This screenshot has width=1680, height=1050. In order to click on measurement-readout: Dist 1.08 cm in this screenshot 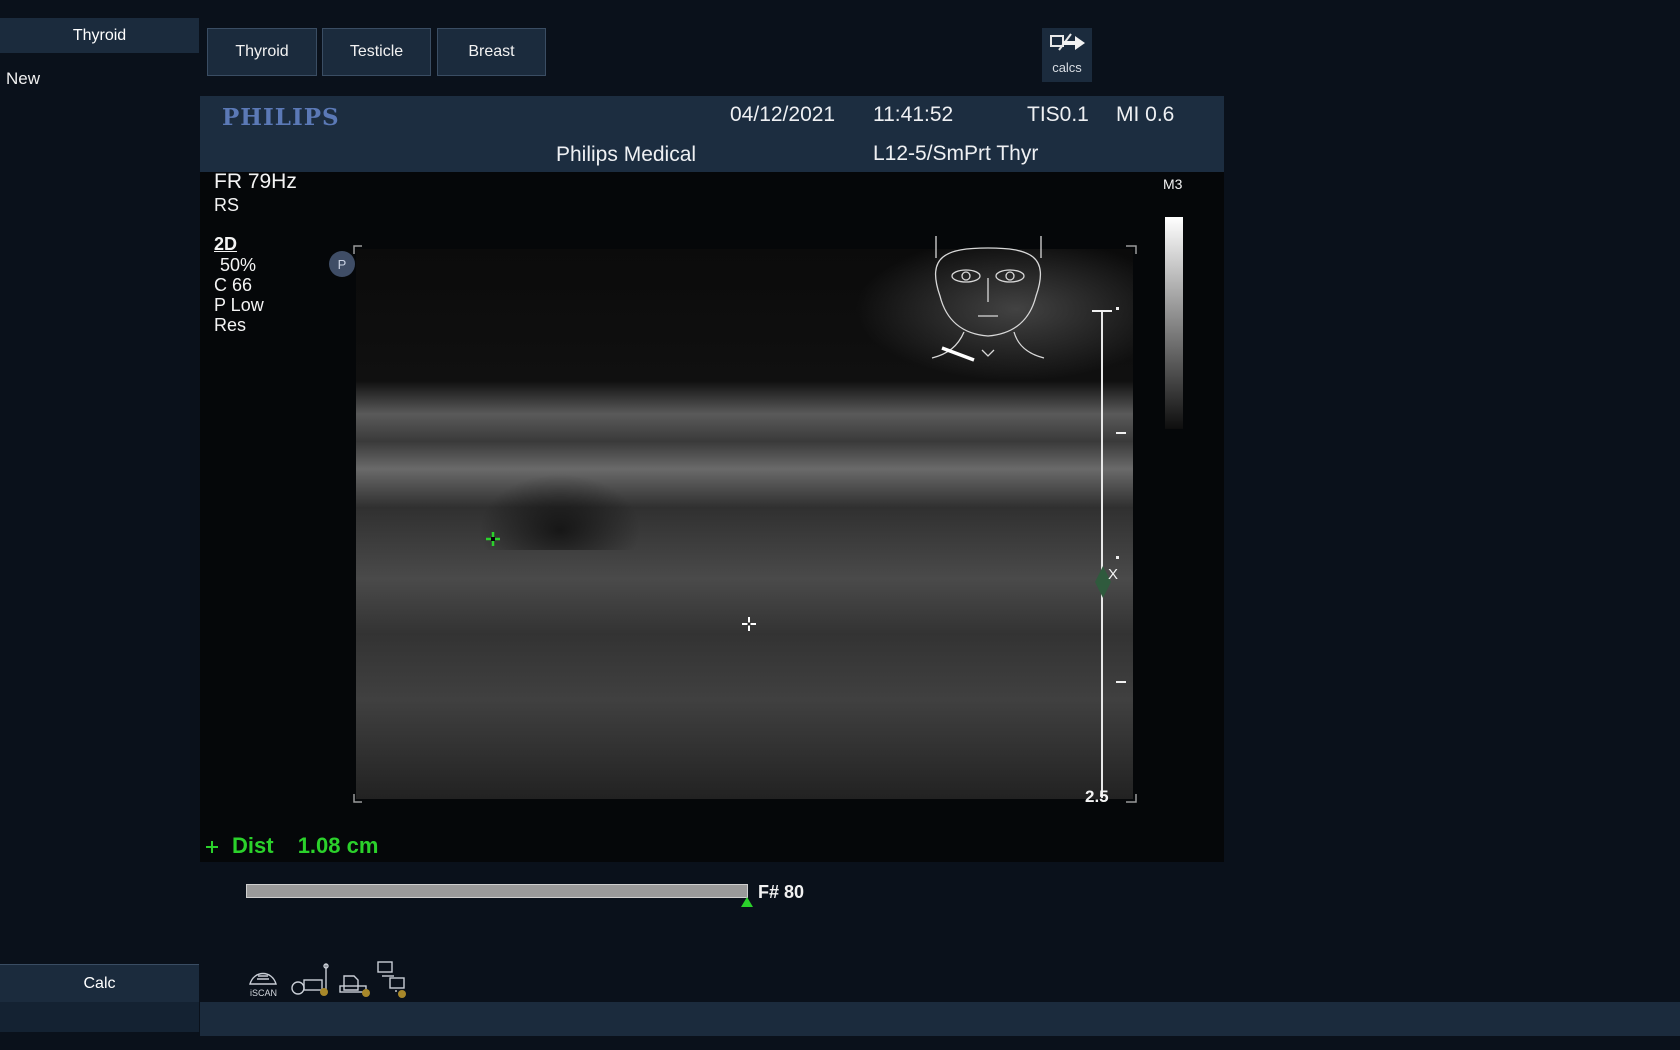, I will do `click(292, 846)`.